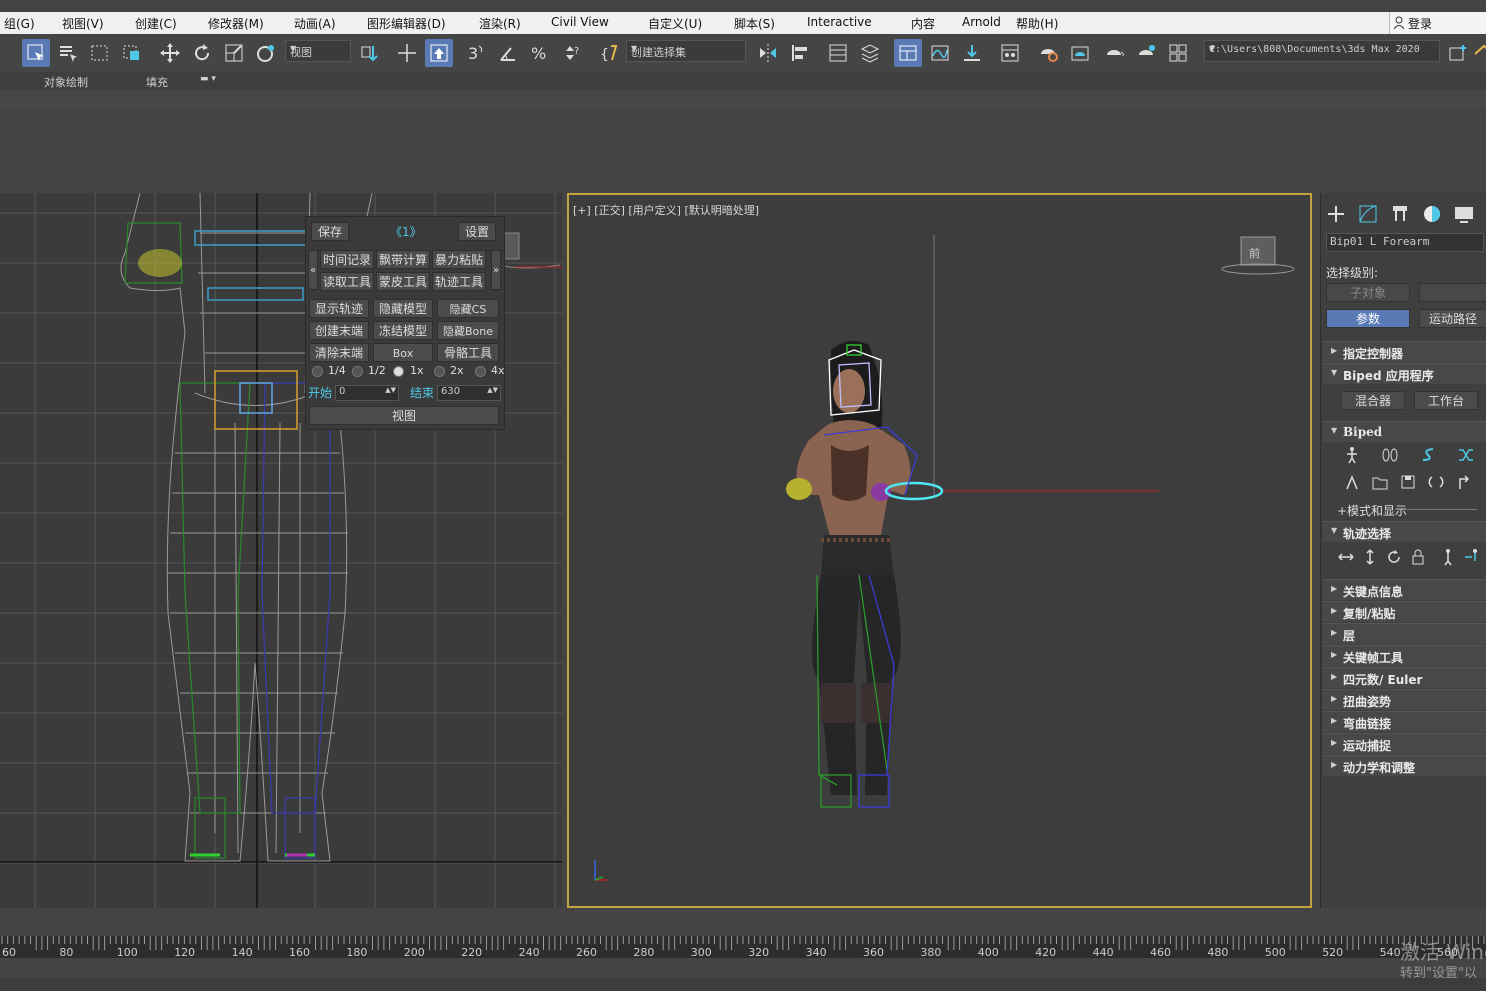 This screenshot has width=1486, height=991. What do you see at coordinates (540, 53) in the screenshot?
I see `percent-snap-icon: %` at bounding box center [540, 53].